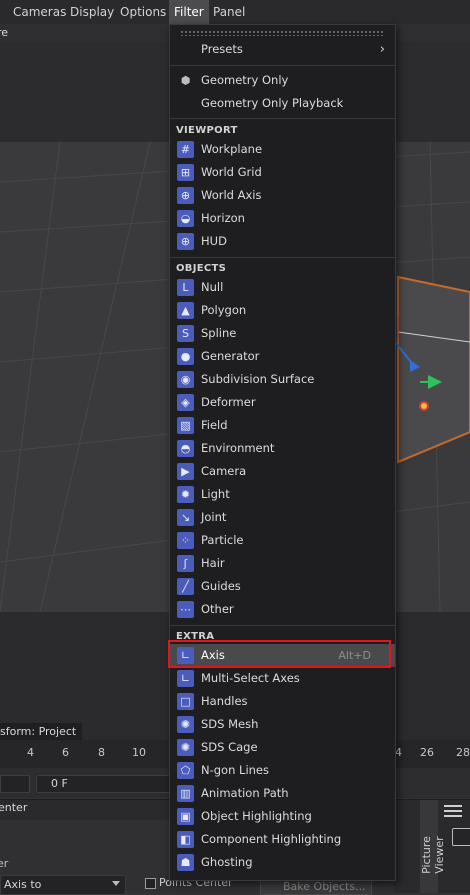  Describe the element at coordinates (258, 379) in the screenshot. I see `menu-item-label: Subdivision Surface` at that location.